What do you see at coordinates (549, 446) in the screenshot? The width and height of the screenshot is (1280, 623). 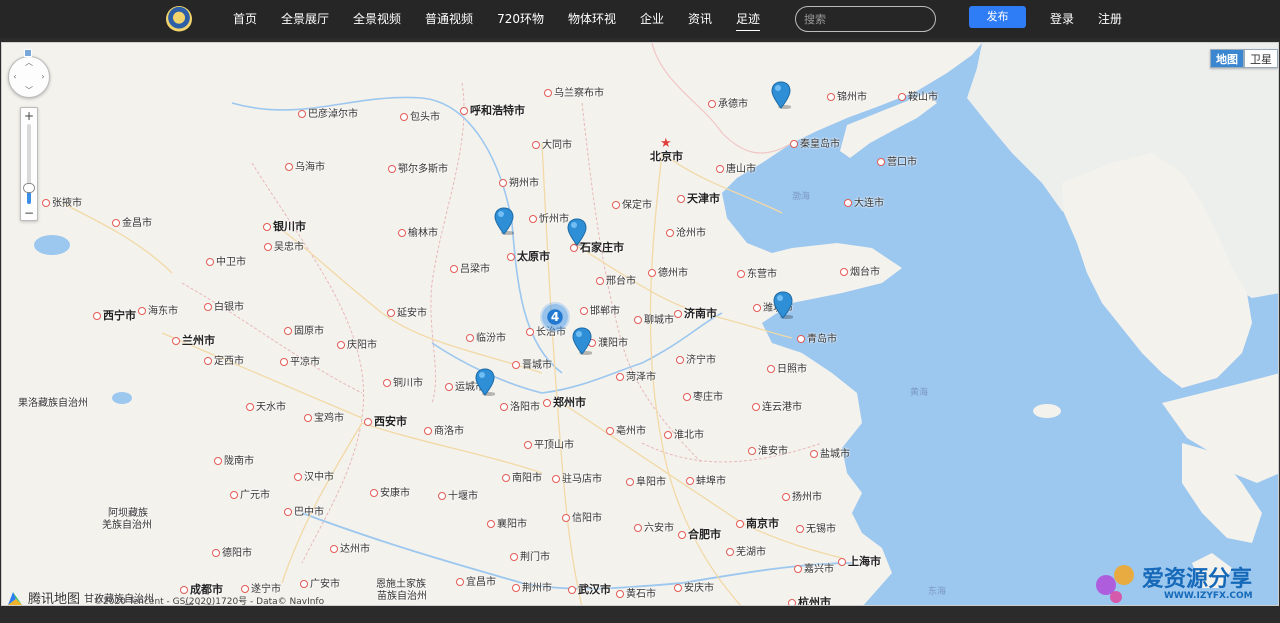 I see `map-city-label: 平顶山市` at bounding box center [549, 446].